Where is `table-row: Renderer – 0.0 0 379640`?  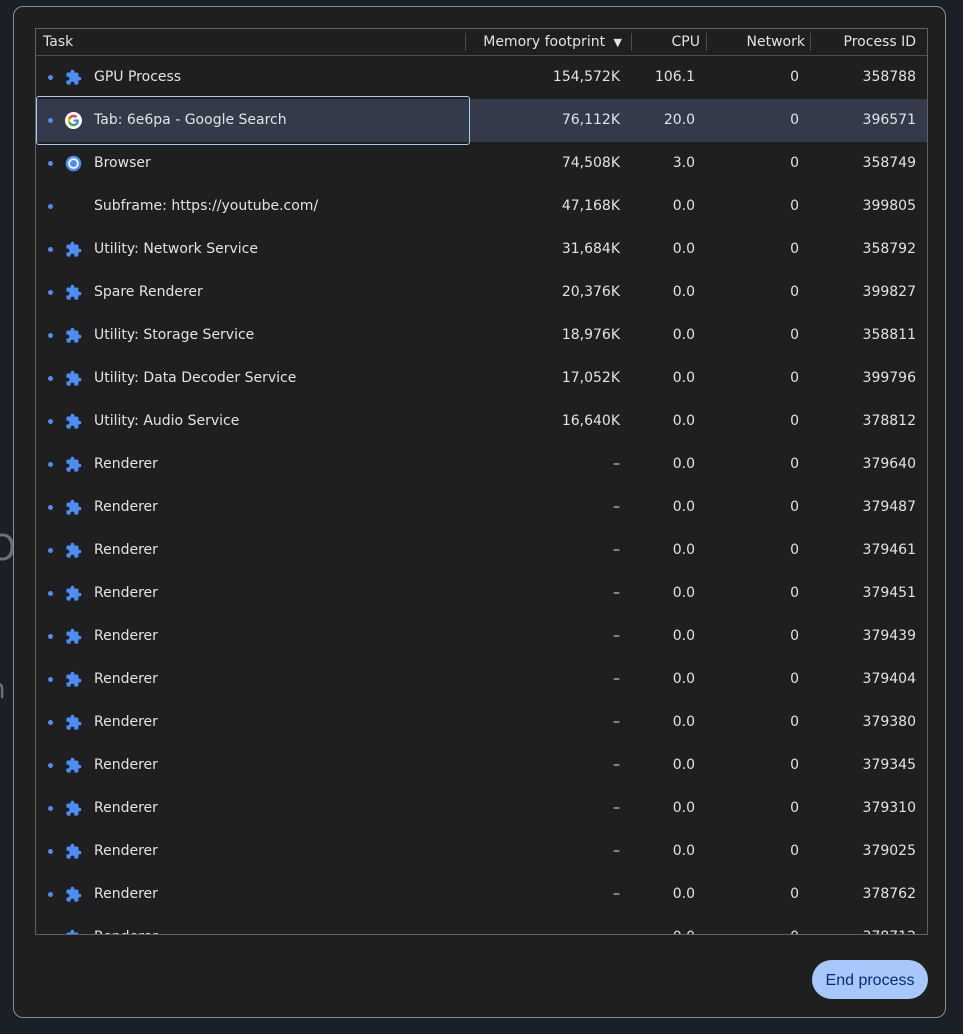 table-row: Renderer – 0.0 0 379640 is located at coordinates (481, 464).